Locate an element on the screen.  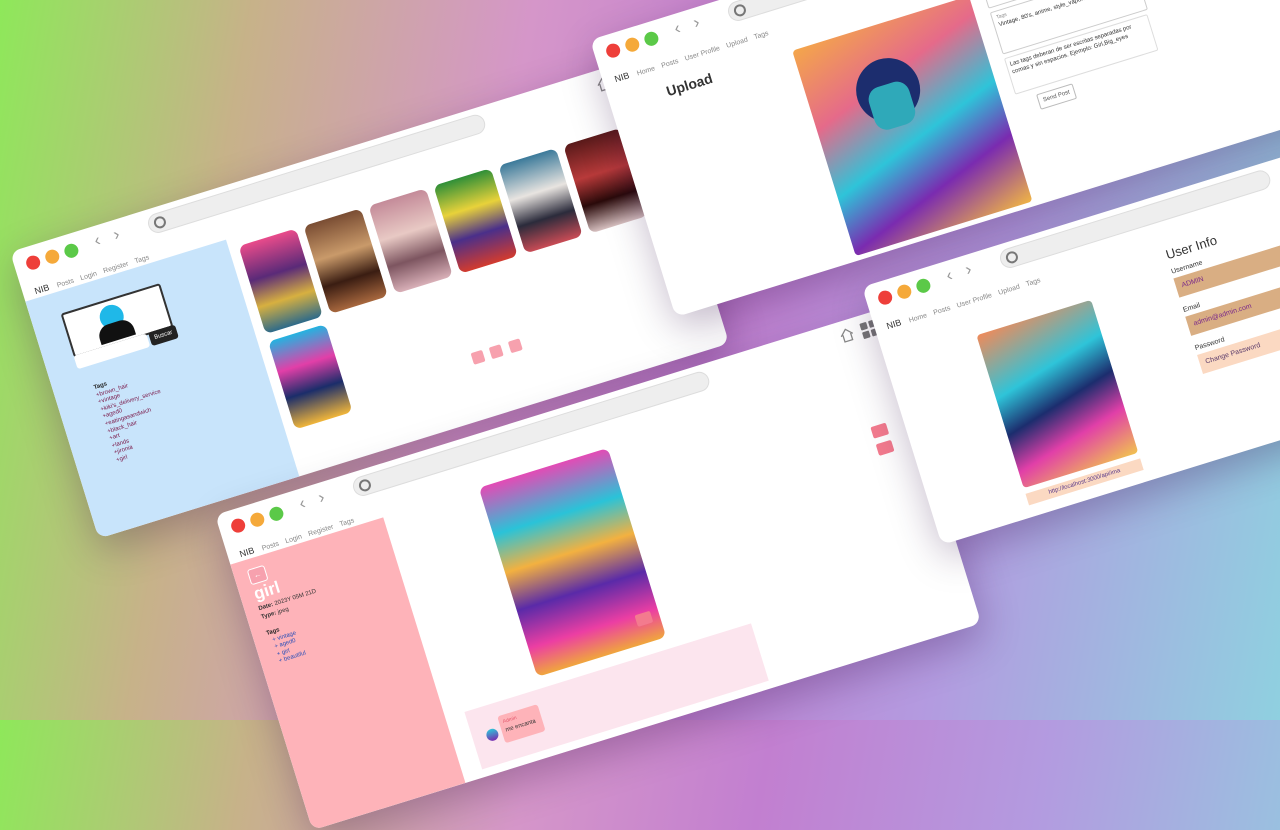
profile-image is located at coordinates (1057, 394).